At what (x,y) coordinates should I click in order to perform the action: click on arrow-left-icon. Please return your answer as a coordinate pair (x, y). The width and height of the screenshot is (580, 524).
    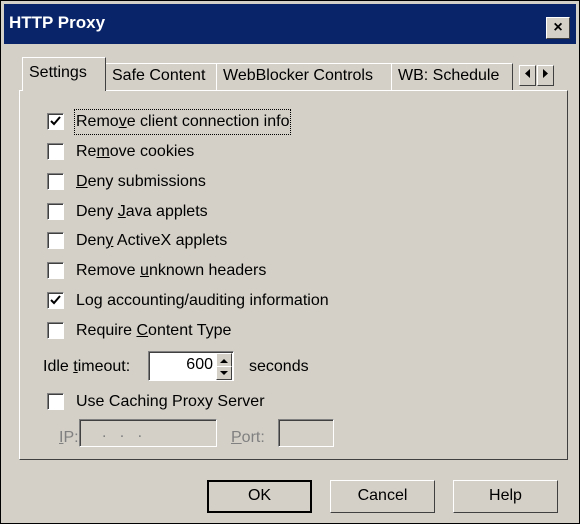
    Looking at the image, I should click on (527, 73).